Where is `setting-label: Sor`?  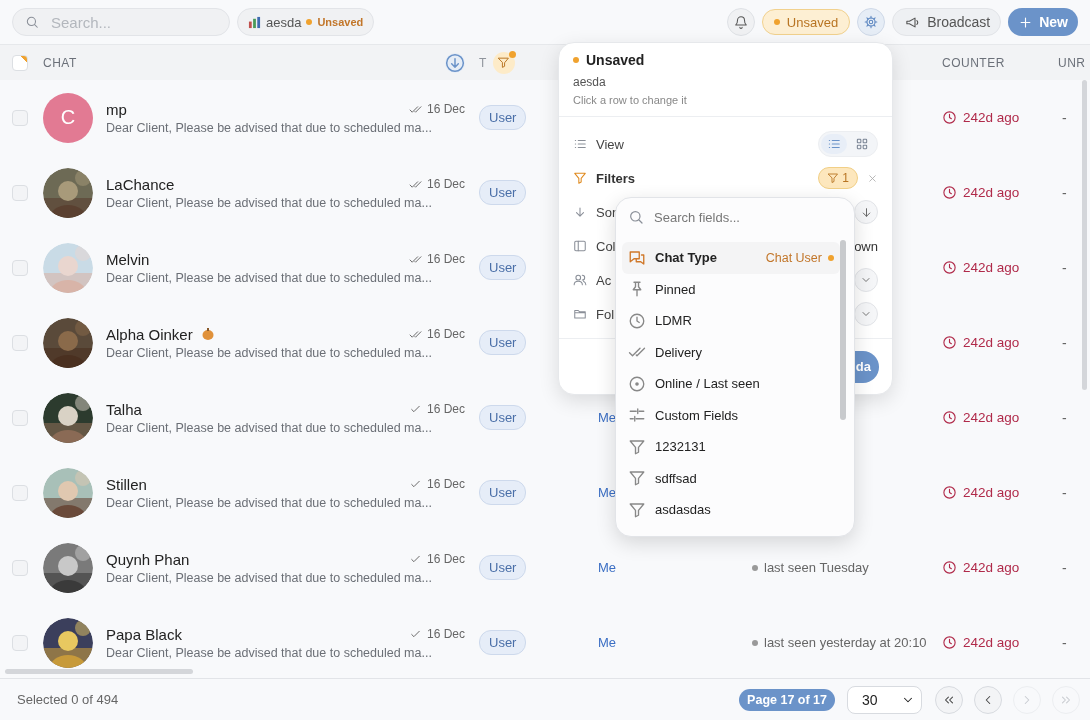 setting-label: Sor is located at coordinates (606, 212).